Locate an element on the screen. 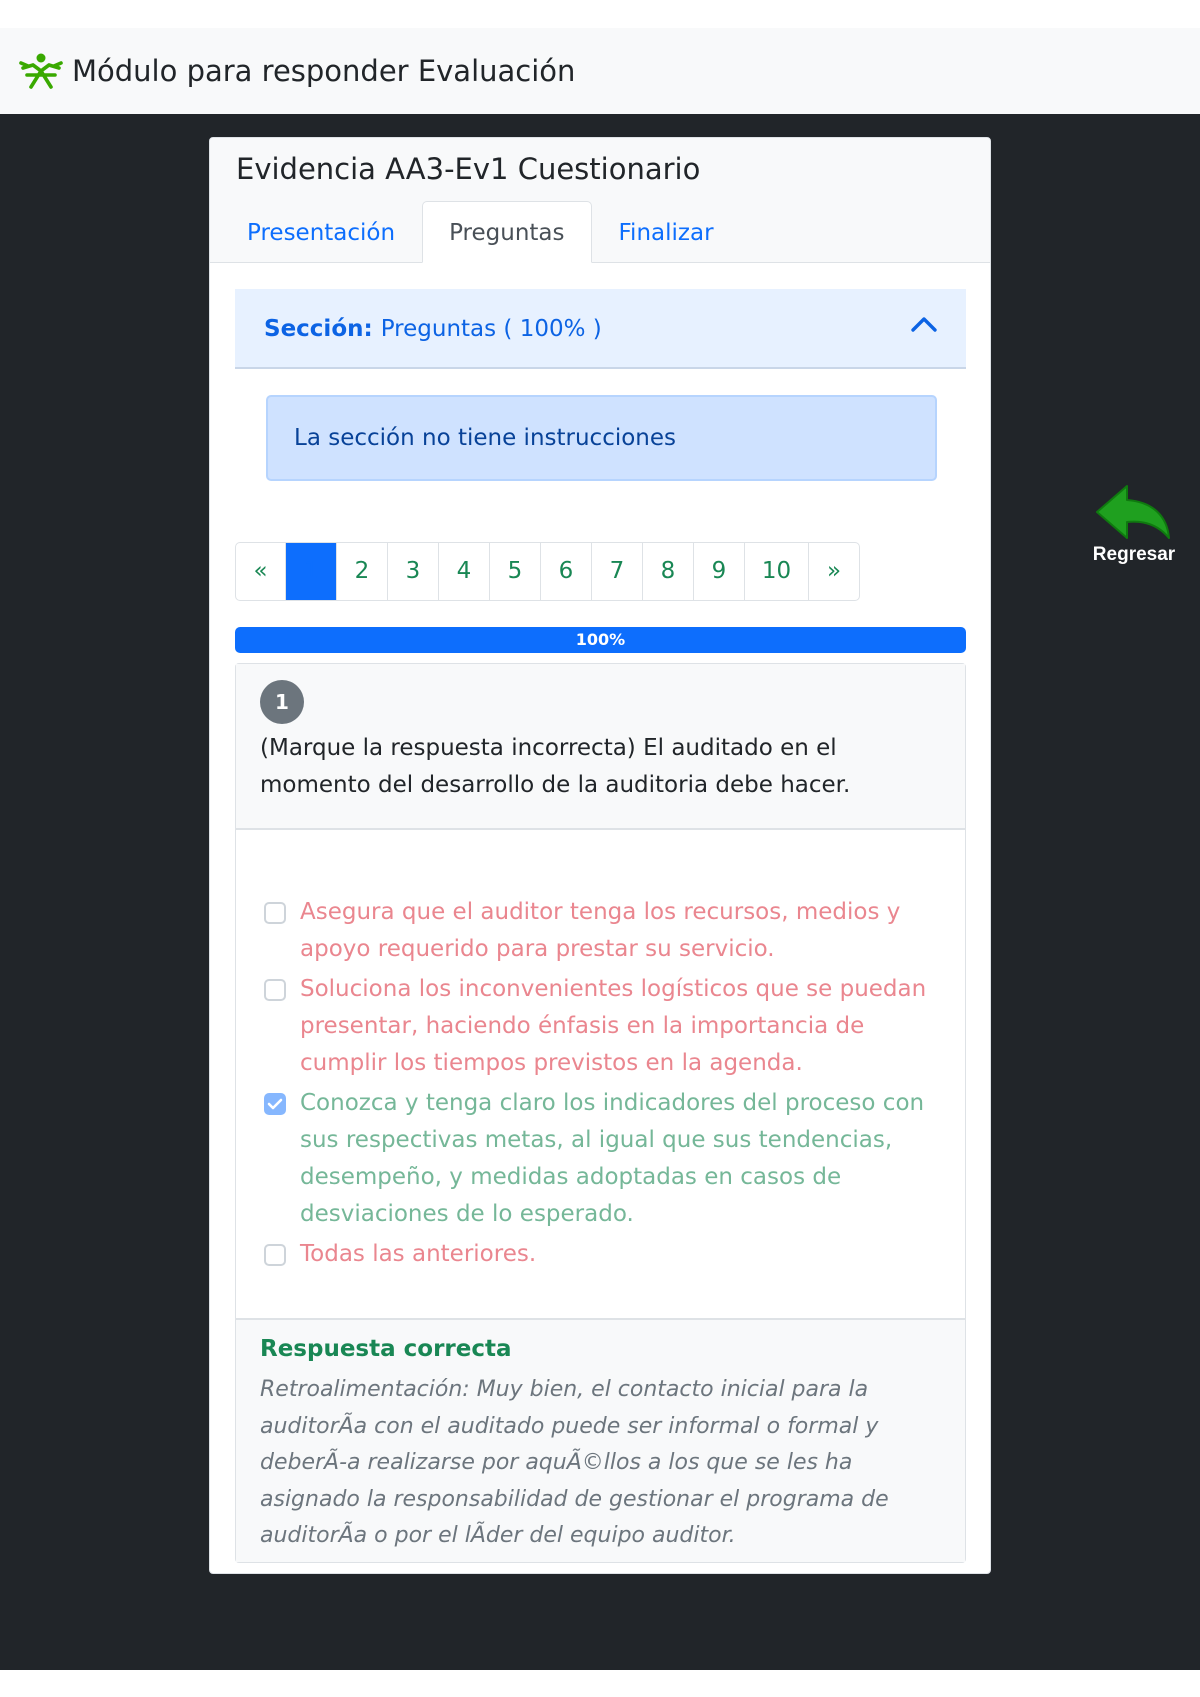 Image resolution: width=1200 pixels, height=1697 pixels. page-1: 1 is located at coordinates (311, 571).